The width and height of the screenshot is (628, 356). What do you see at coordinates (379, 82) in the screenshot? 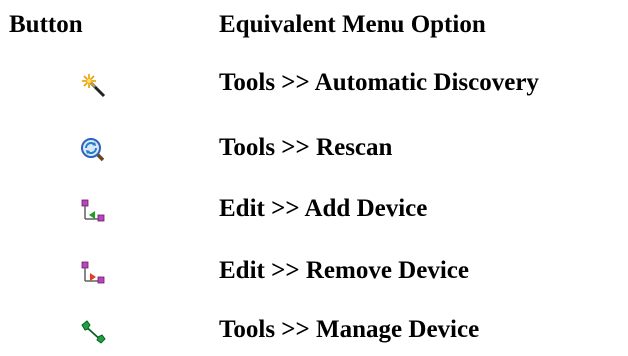
I see `menu-option-label: Tools >> Automatic Discovery` at bounding box center [379, 82].